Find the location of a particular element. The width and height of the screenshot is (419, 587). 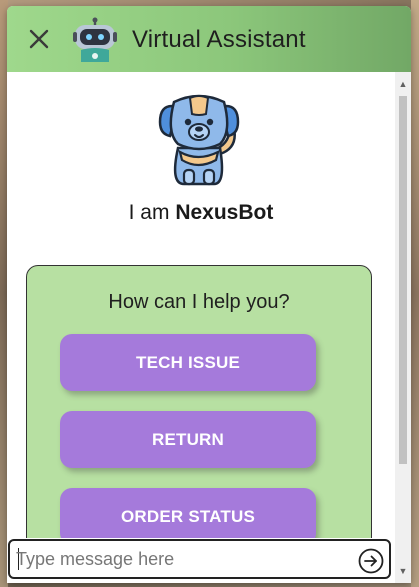

scroll-down-arrow-icon: ▼ is located at coordinates (403, 571).